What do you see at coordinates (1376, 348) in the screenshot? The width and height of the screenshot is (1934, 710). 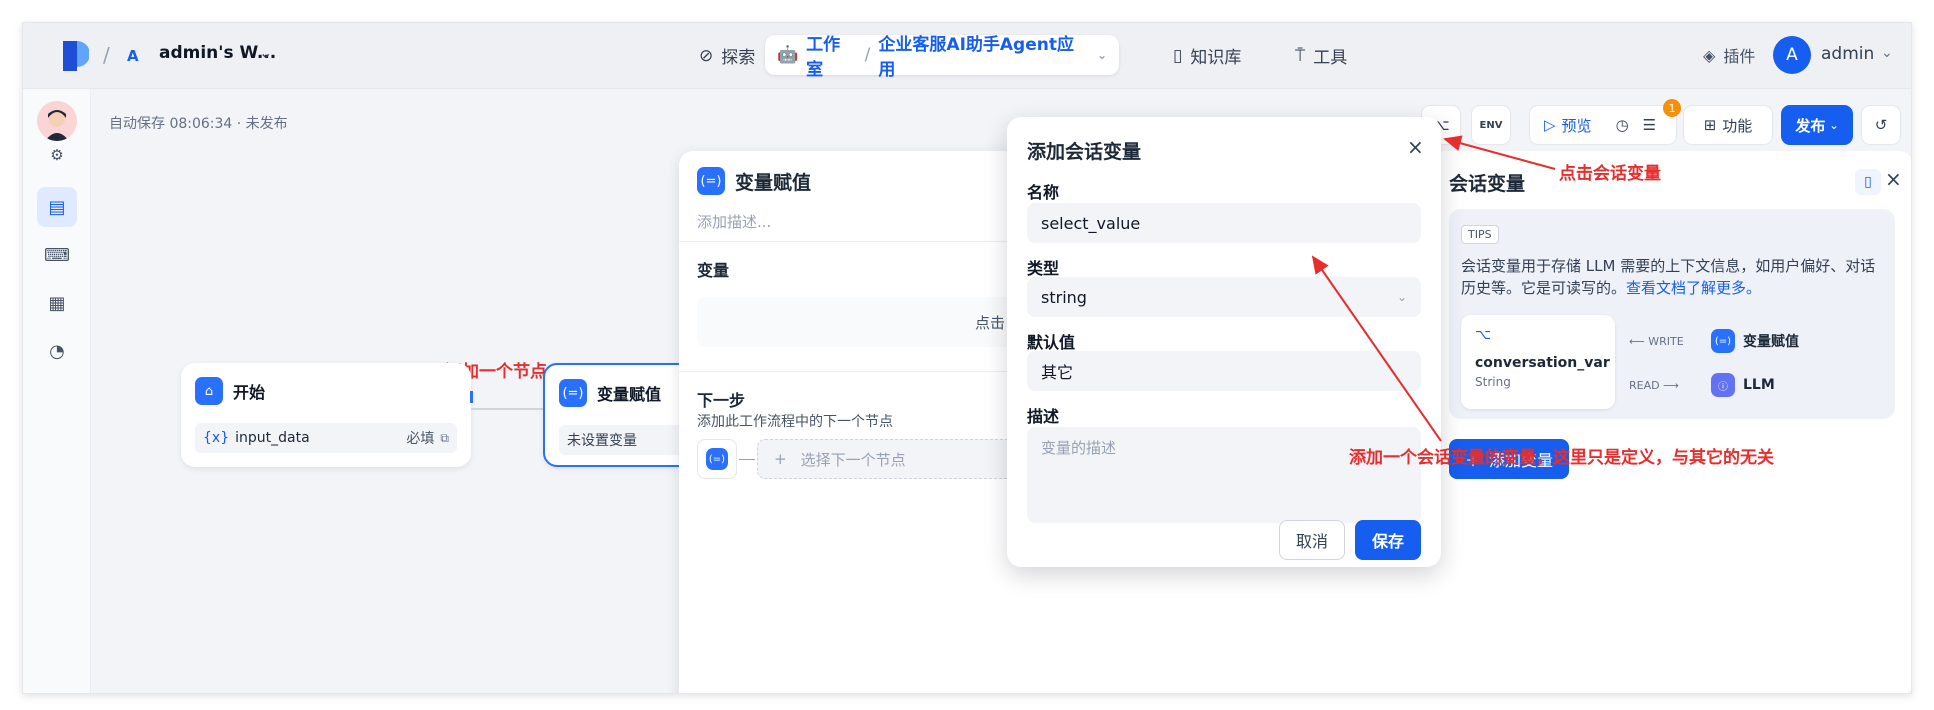 I see `arrow-to-name-input` at bounding box center [1376, 348].